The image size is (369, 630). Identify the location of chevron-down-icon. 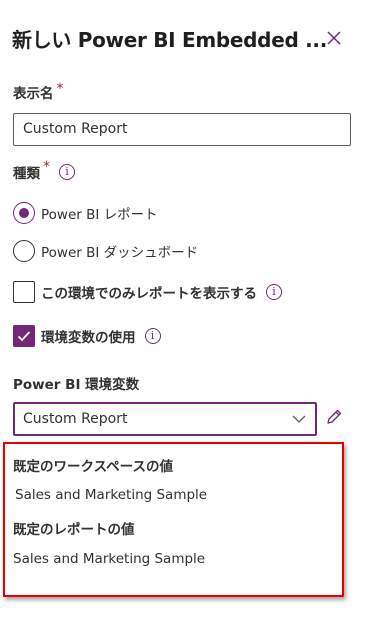
(299, 419).